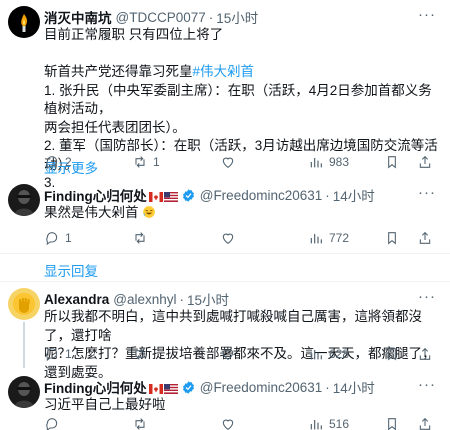  What do you see at coordinates (241, 405) in the screenshot?
I see `tweet-text: 习近平自己上最好啦` at bounding box center [241, 405].